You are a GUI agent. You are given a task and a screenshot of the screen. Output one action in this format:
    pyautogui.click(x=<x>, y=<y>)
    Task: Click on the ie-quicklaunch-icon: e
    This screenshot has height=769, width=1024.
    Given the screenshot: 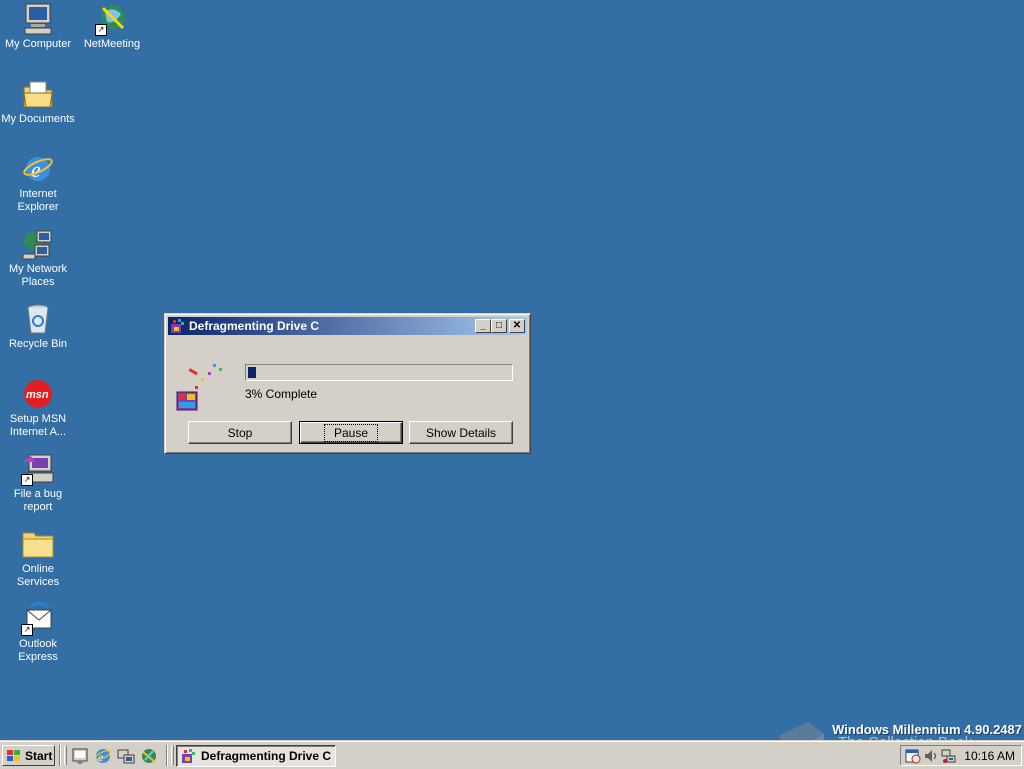 What is the action you would take?
    pyautogui.click(x=103, y=756)
    